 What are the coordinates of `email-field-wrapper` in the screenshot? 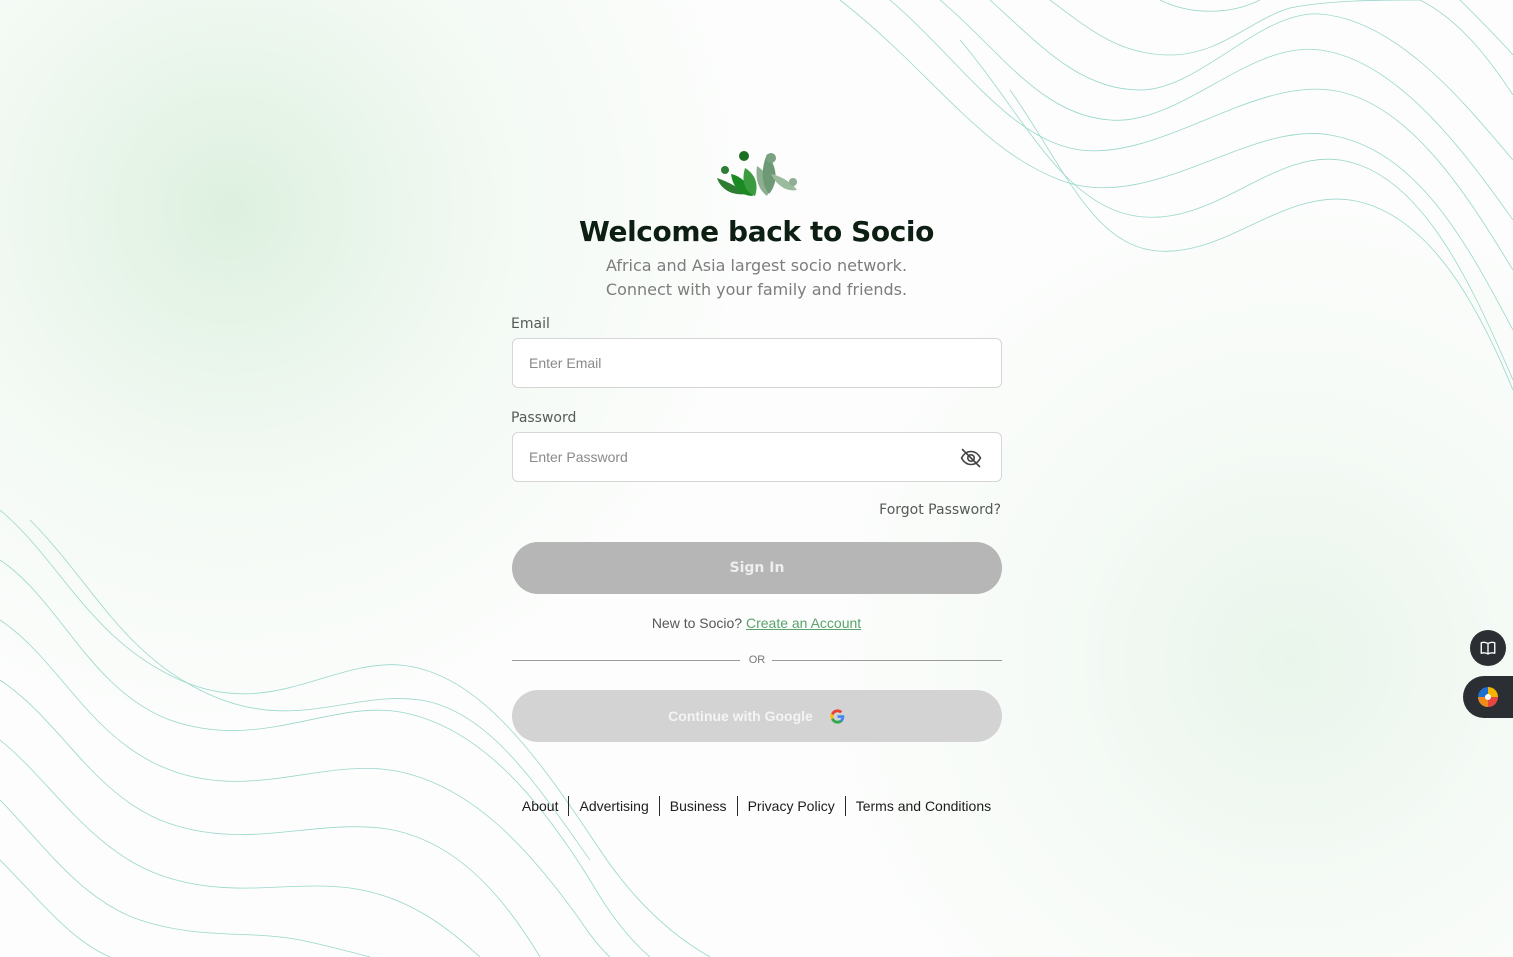 It's located at (757, 363).